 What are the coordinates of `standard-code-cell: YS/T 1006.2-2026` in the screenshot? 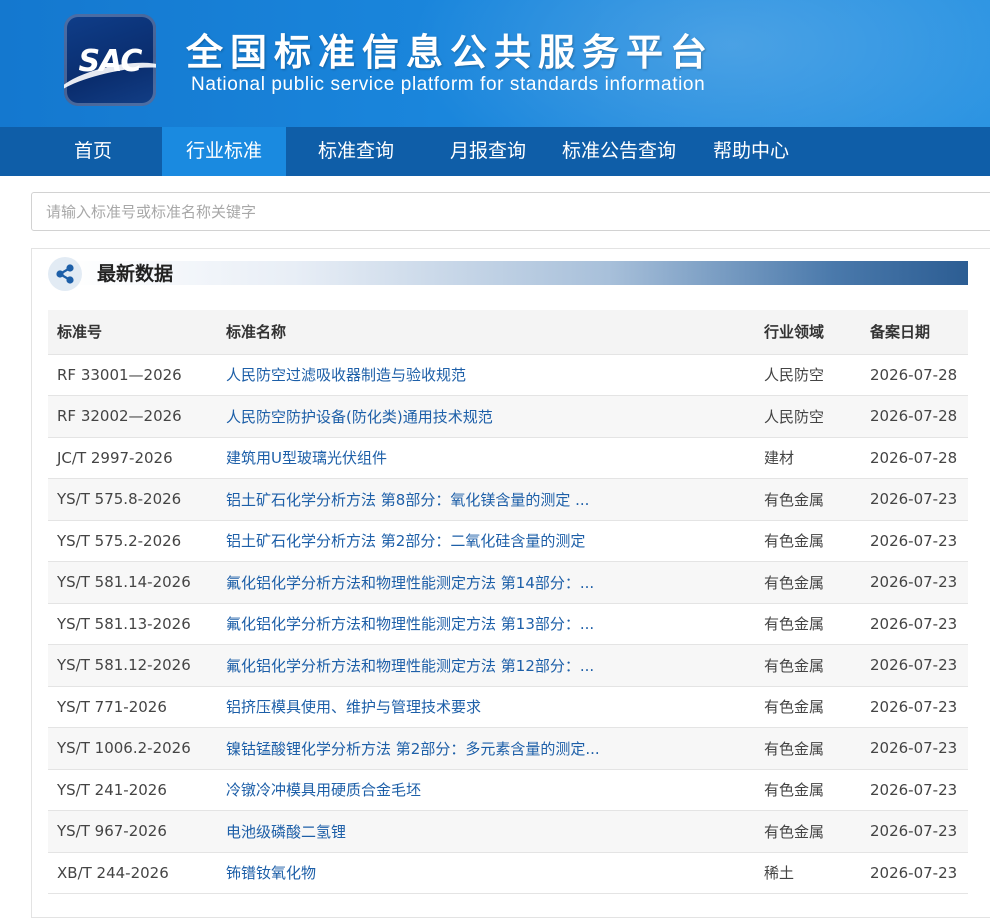 It's located at (137, 748).